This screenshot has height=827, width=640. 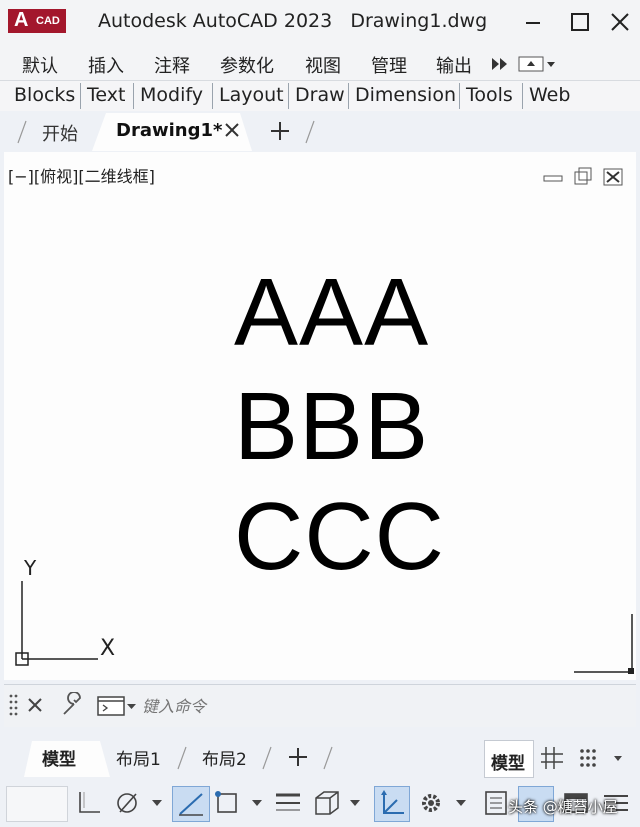 I want to click on logo-text: CAD, so click(x=48, y=21).